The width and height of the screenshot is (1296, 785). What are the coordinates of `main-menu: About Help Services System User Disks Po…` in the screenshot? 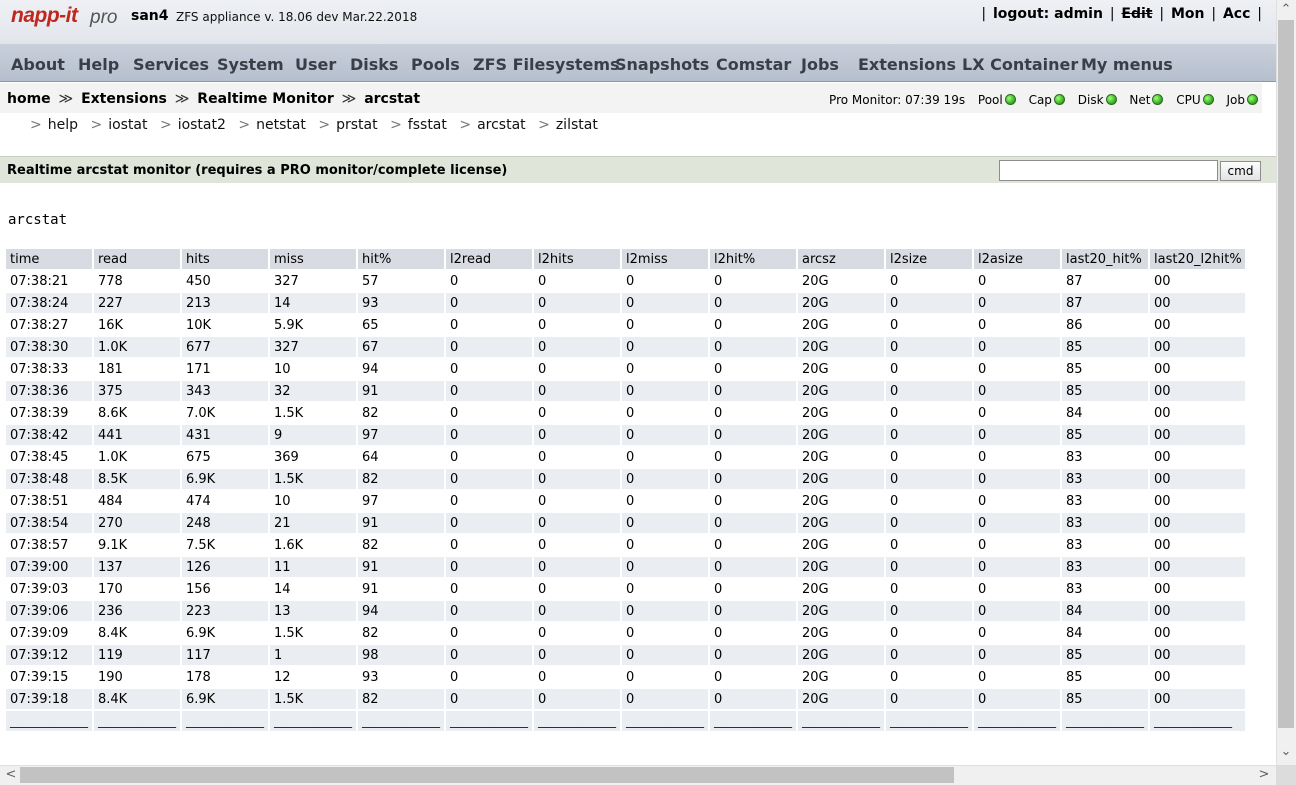 It's located at (638, 63).